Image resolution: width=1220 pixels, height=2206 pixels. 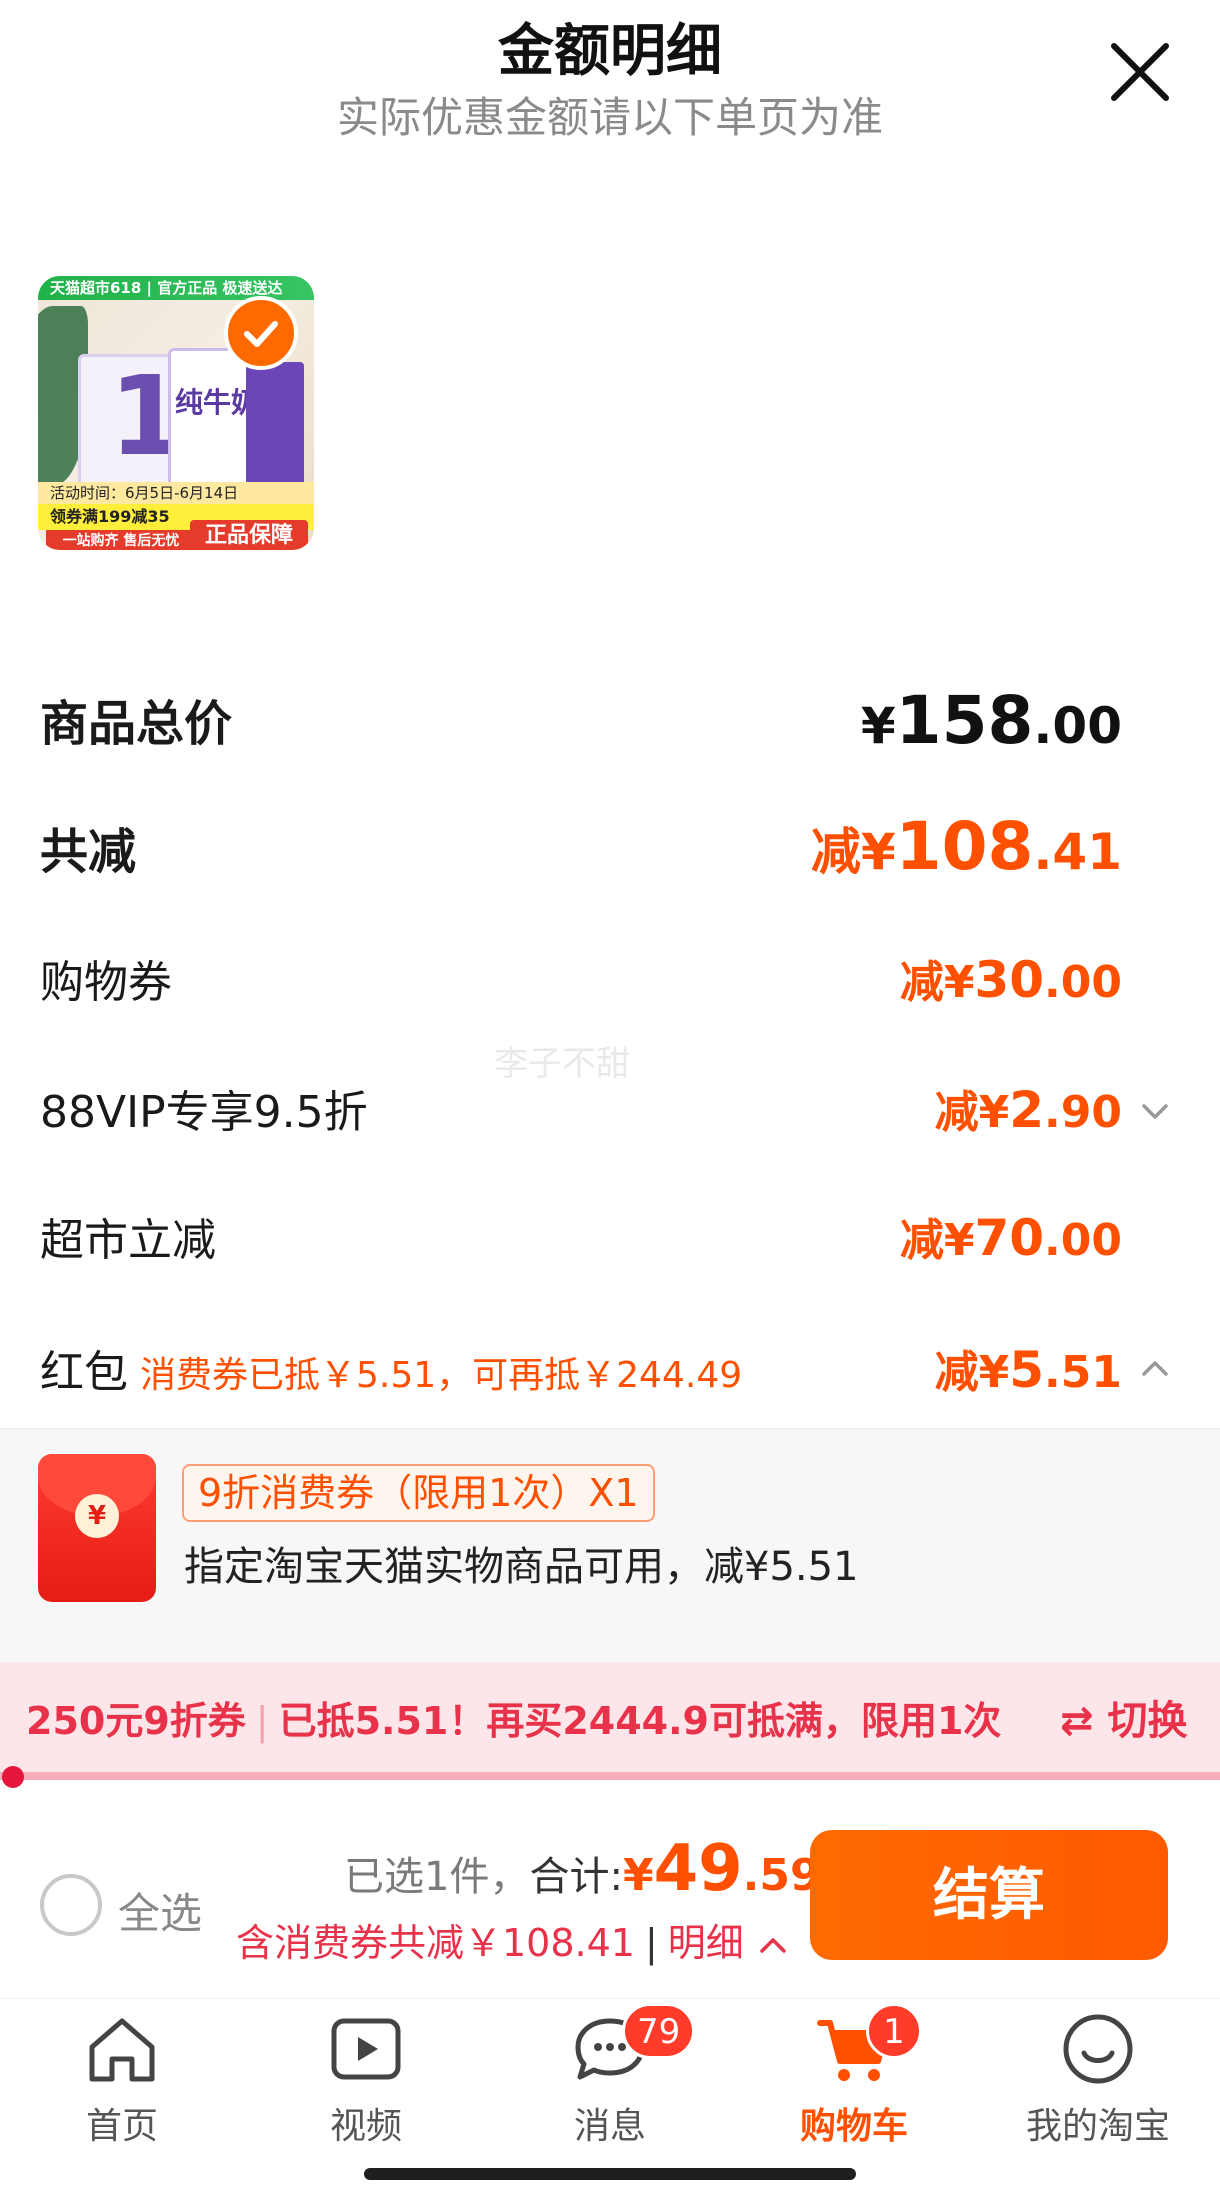 I want to click on product-selected-checkbox, so click(x=261, y=333).